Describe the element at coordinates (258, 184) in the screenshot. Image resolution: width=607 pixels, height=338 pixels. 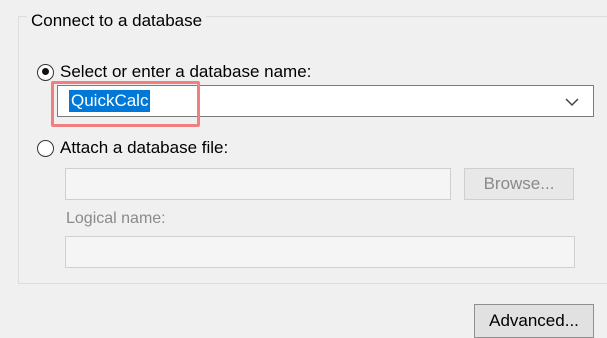
I see `database-file-path-input` at that location.